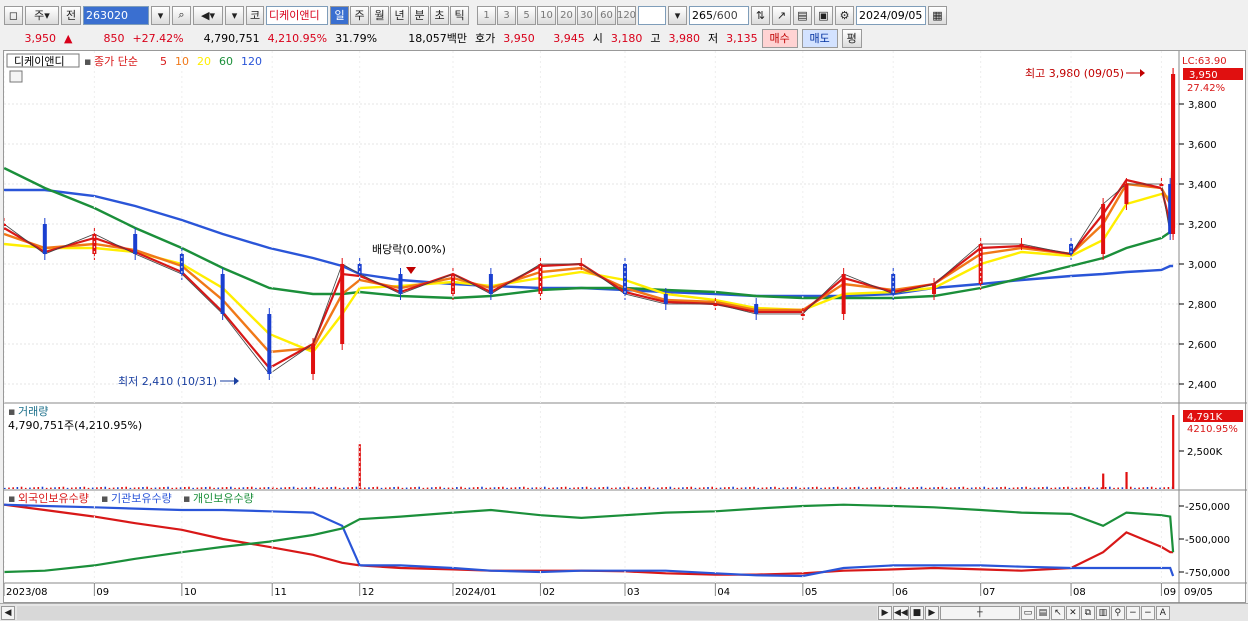  What do you see at coordinates (486, 15) in the screenshot?
I see `interval-button: 1` at bounding box center [486, 15].